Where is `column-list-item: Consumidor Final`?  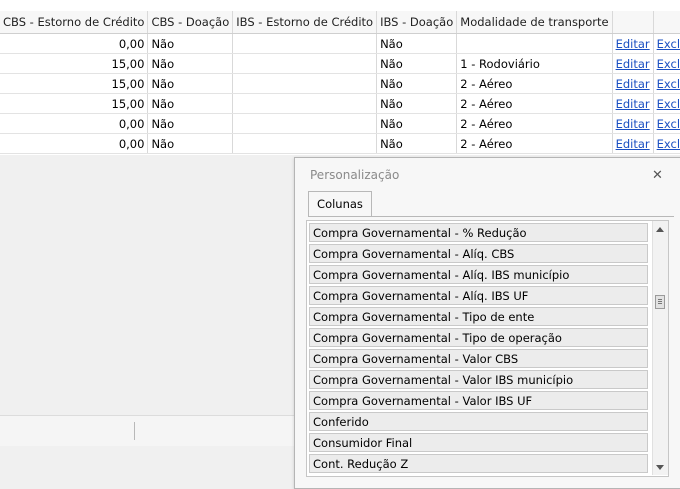 column-list-item: Consumidor Final is located at coordinates (478, 442).